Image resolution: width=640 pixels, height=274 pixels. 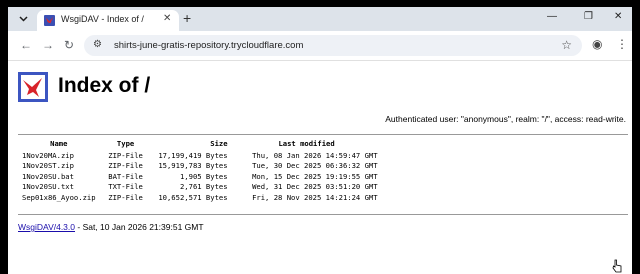 What do you see at coordinates (323, 214) in the screenshot?
I see `bottom-divider` at bounding box center [323, 214].